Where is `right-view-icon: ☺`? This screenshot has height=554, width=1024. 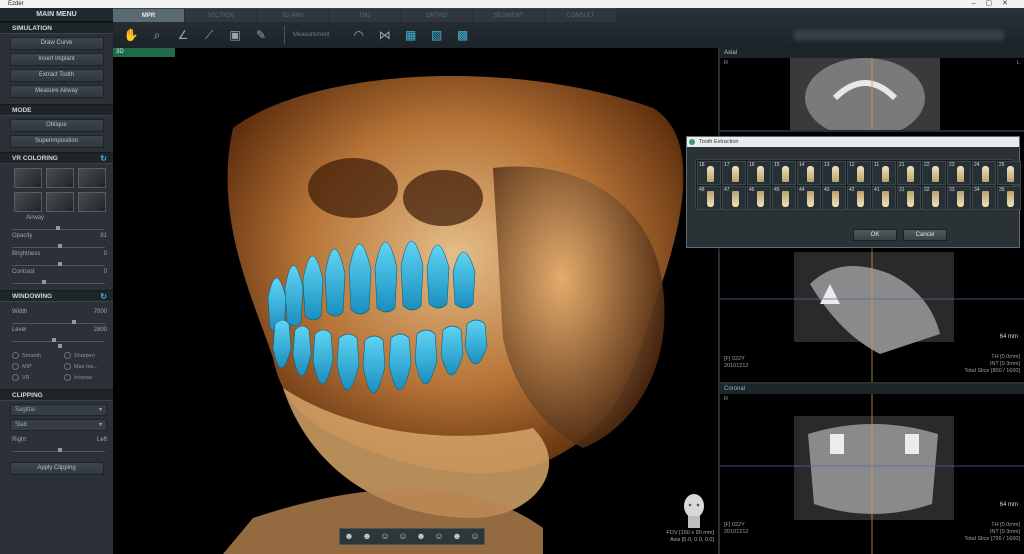 right-view-icon: ☺ is located at coordinates (403, 536).